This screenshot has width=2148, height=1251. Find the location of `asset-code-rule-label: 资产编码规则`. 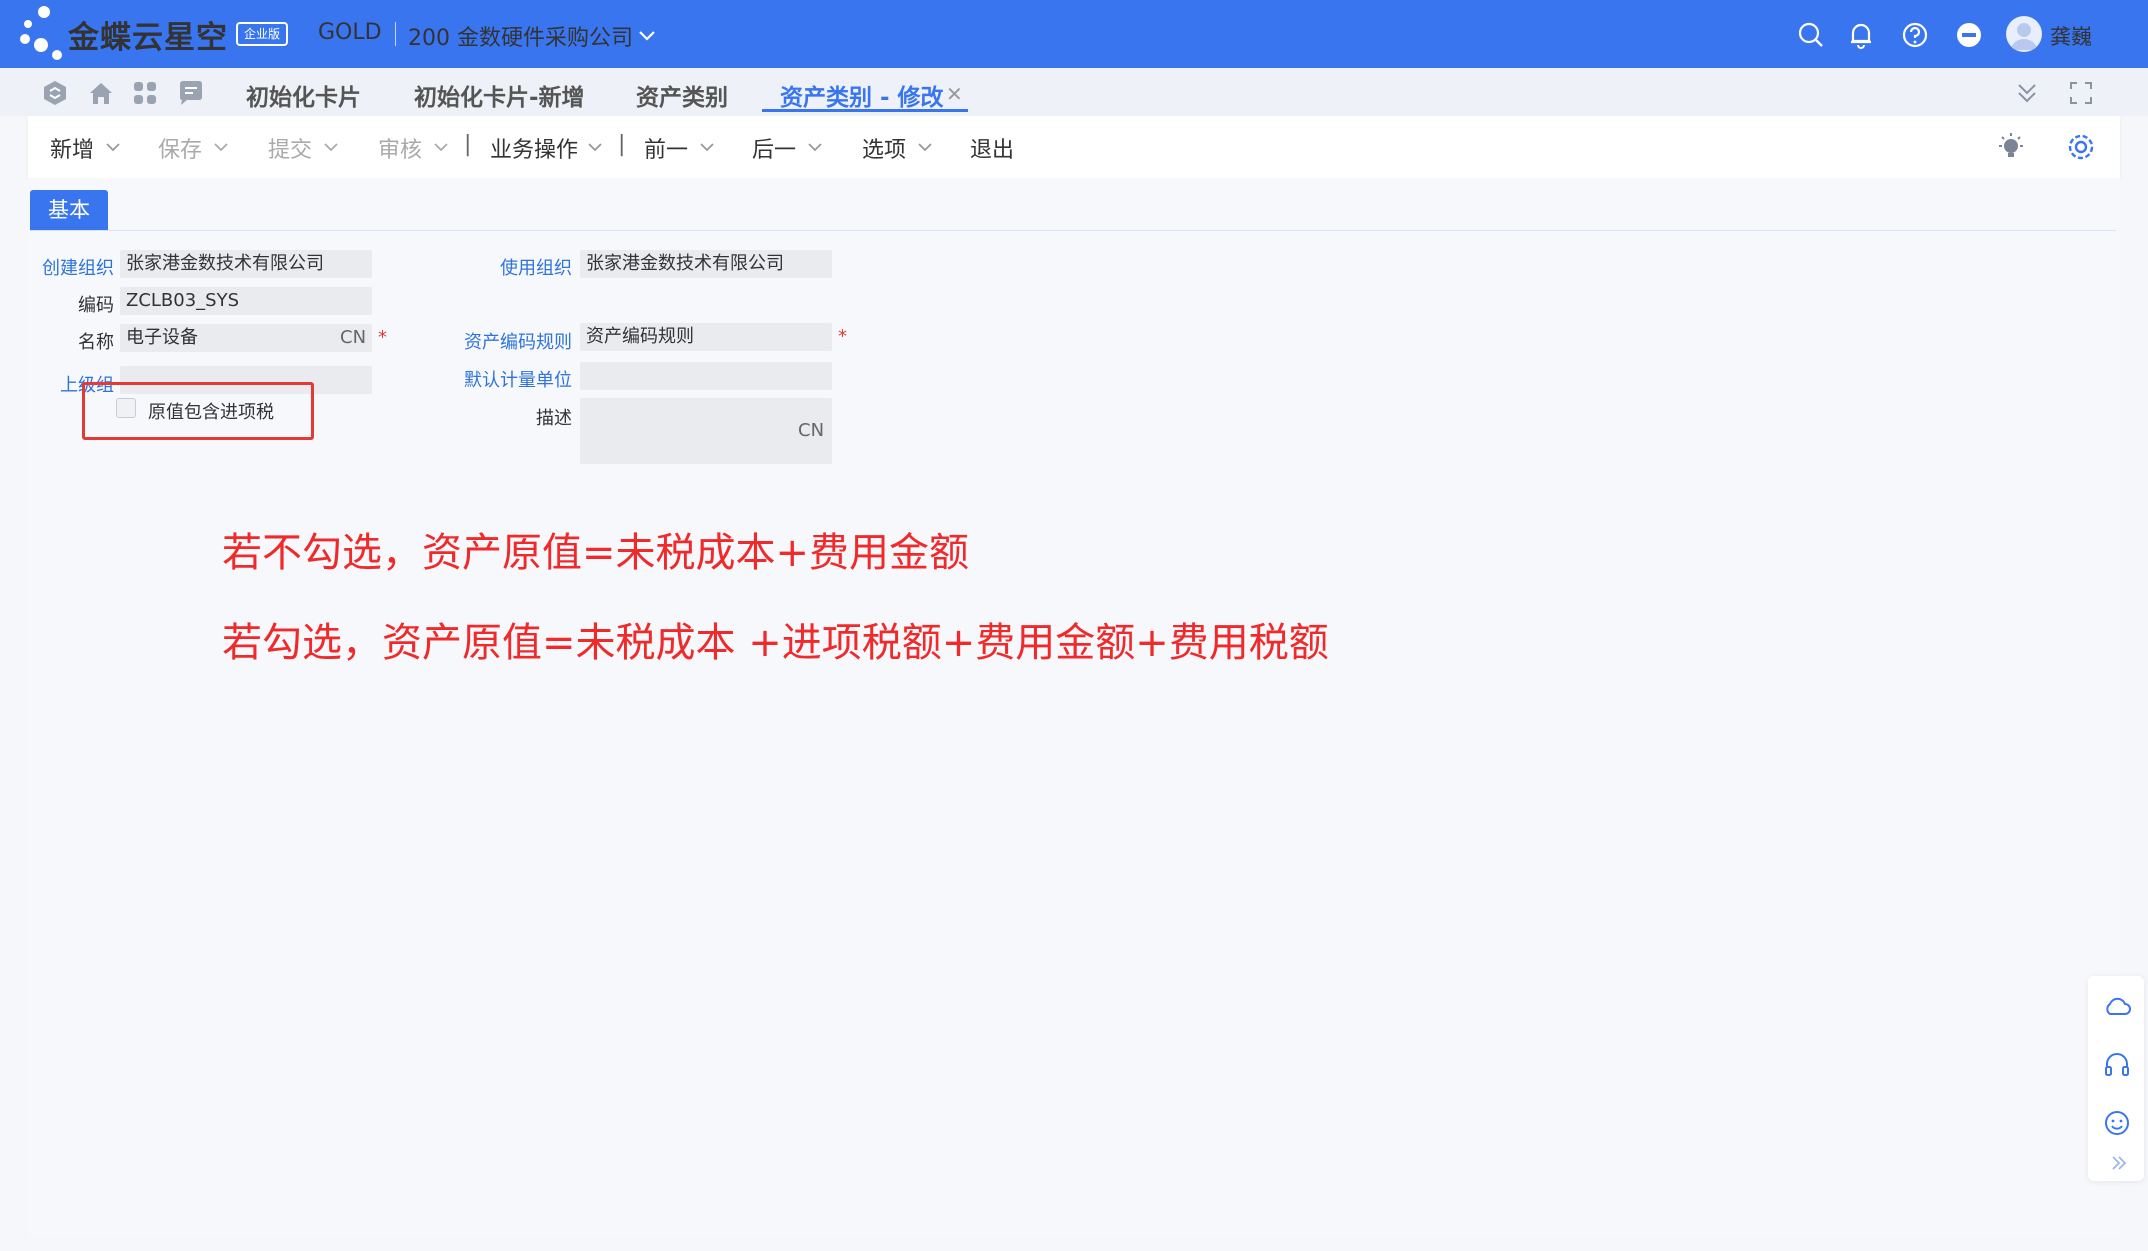

asset-code-rule-label: 资产编码规则 is located at coordinates (506, 341).